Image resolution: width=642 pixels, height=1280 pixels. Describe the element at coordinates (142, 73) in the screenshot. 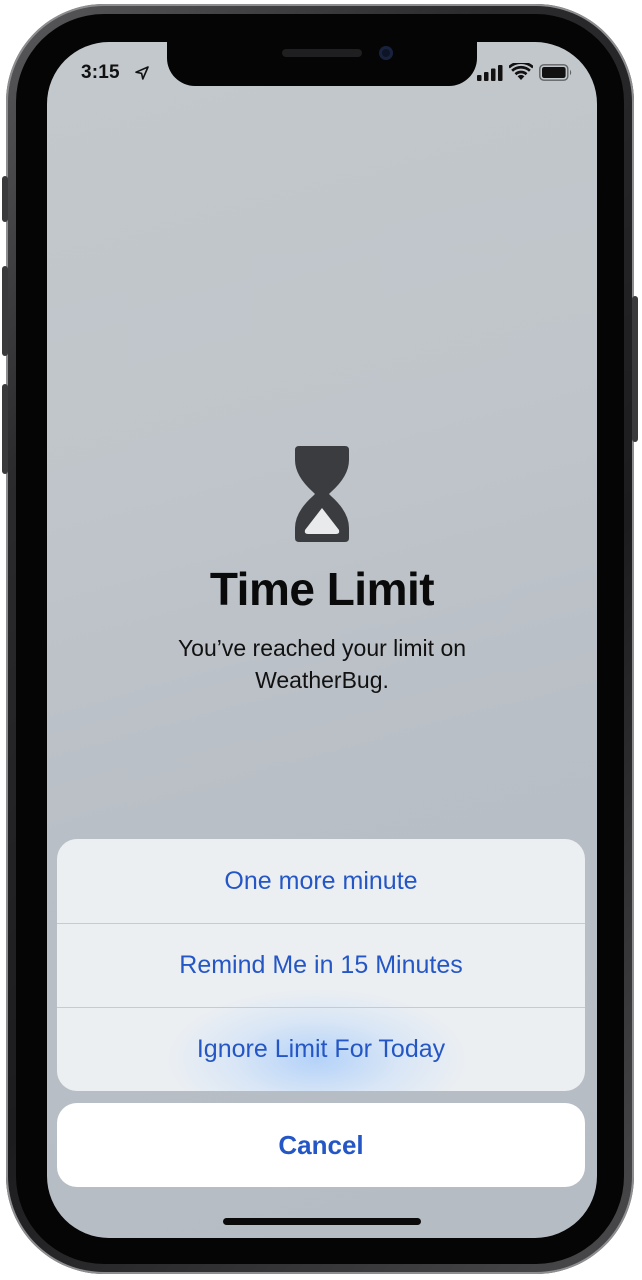

I see `location-arrow-icon` at that location.